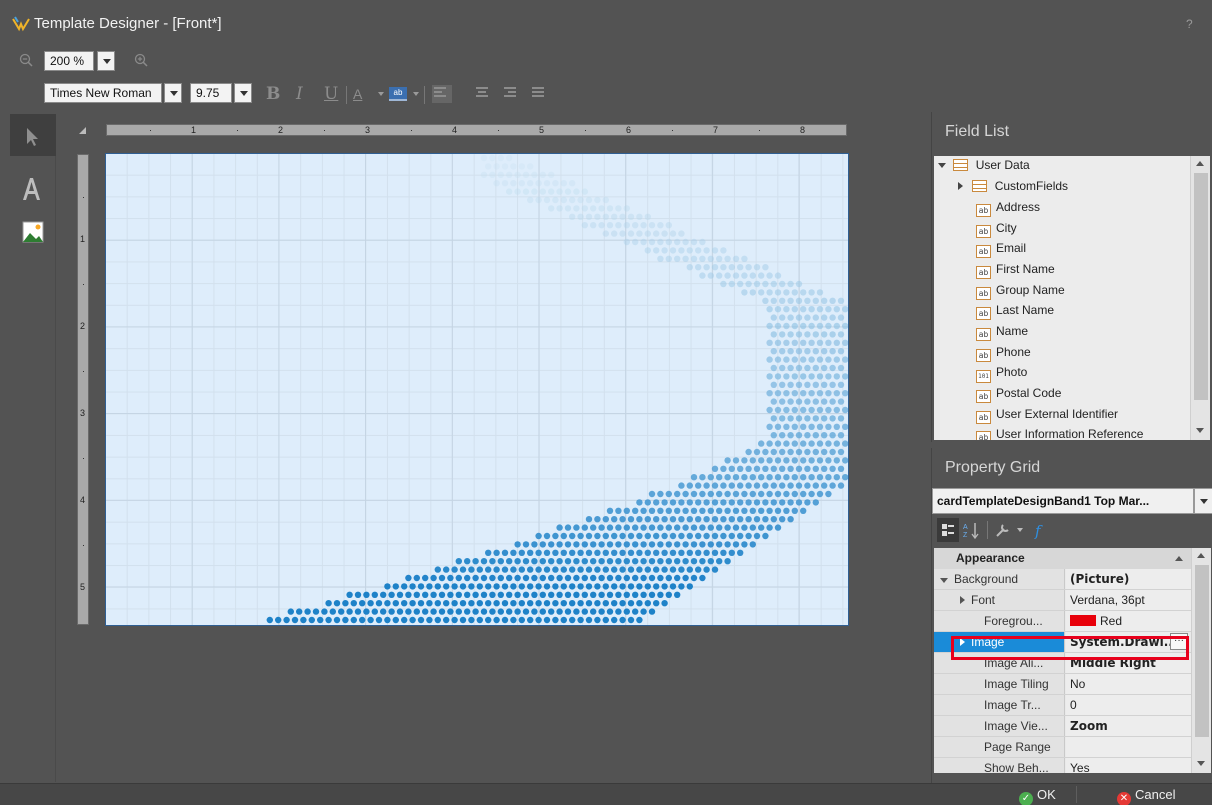 This screenshot has height=805, width=1212. I want to click on highlight-dropdown-icon, so click(416, 94).